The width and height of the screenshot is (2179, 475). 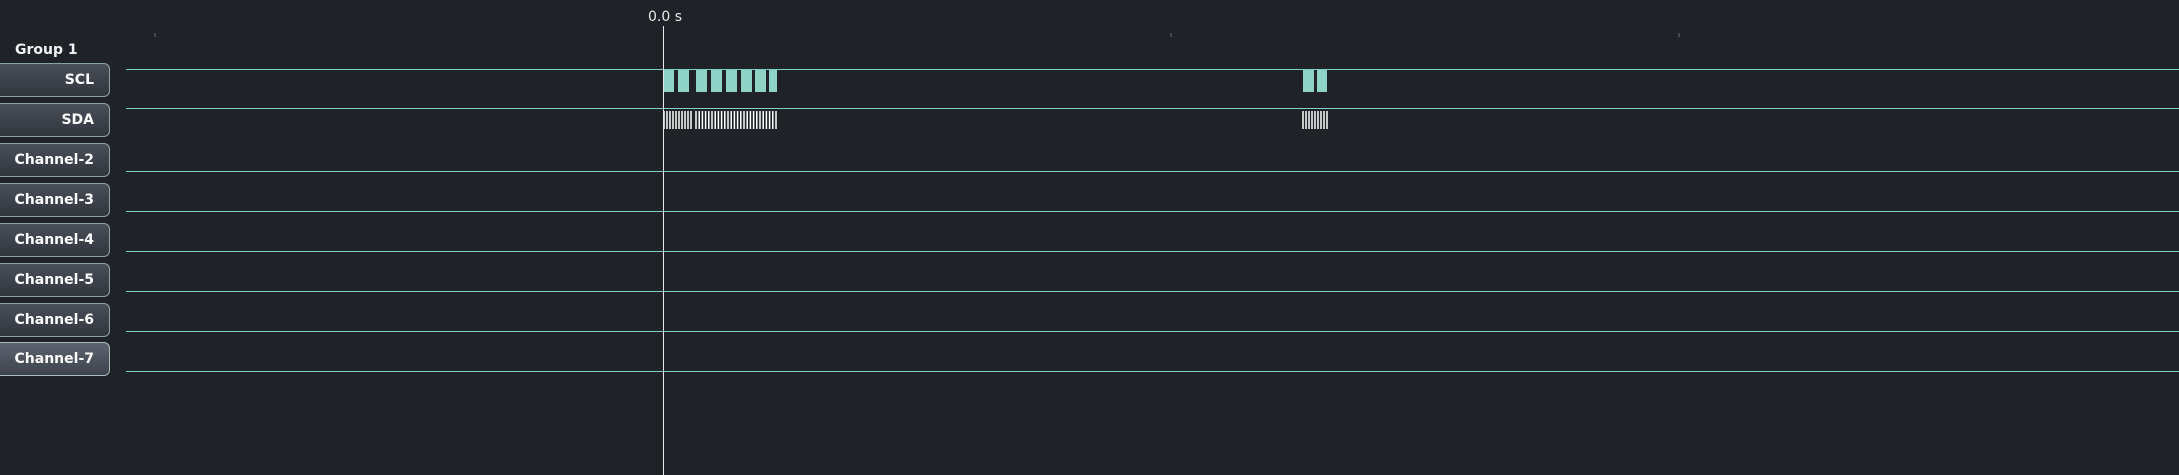 What do you see at coordinates (917, 35) in the screenshot?
I see `timeline-ticks` at bounding box center [917, 35].